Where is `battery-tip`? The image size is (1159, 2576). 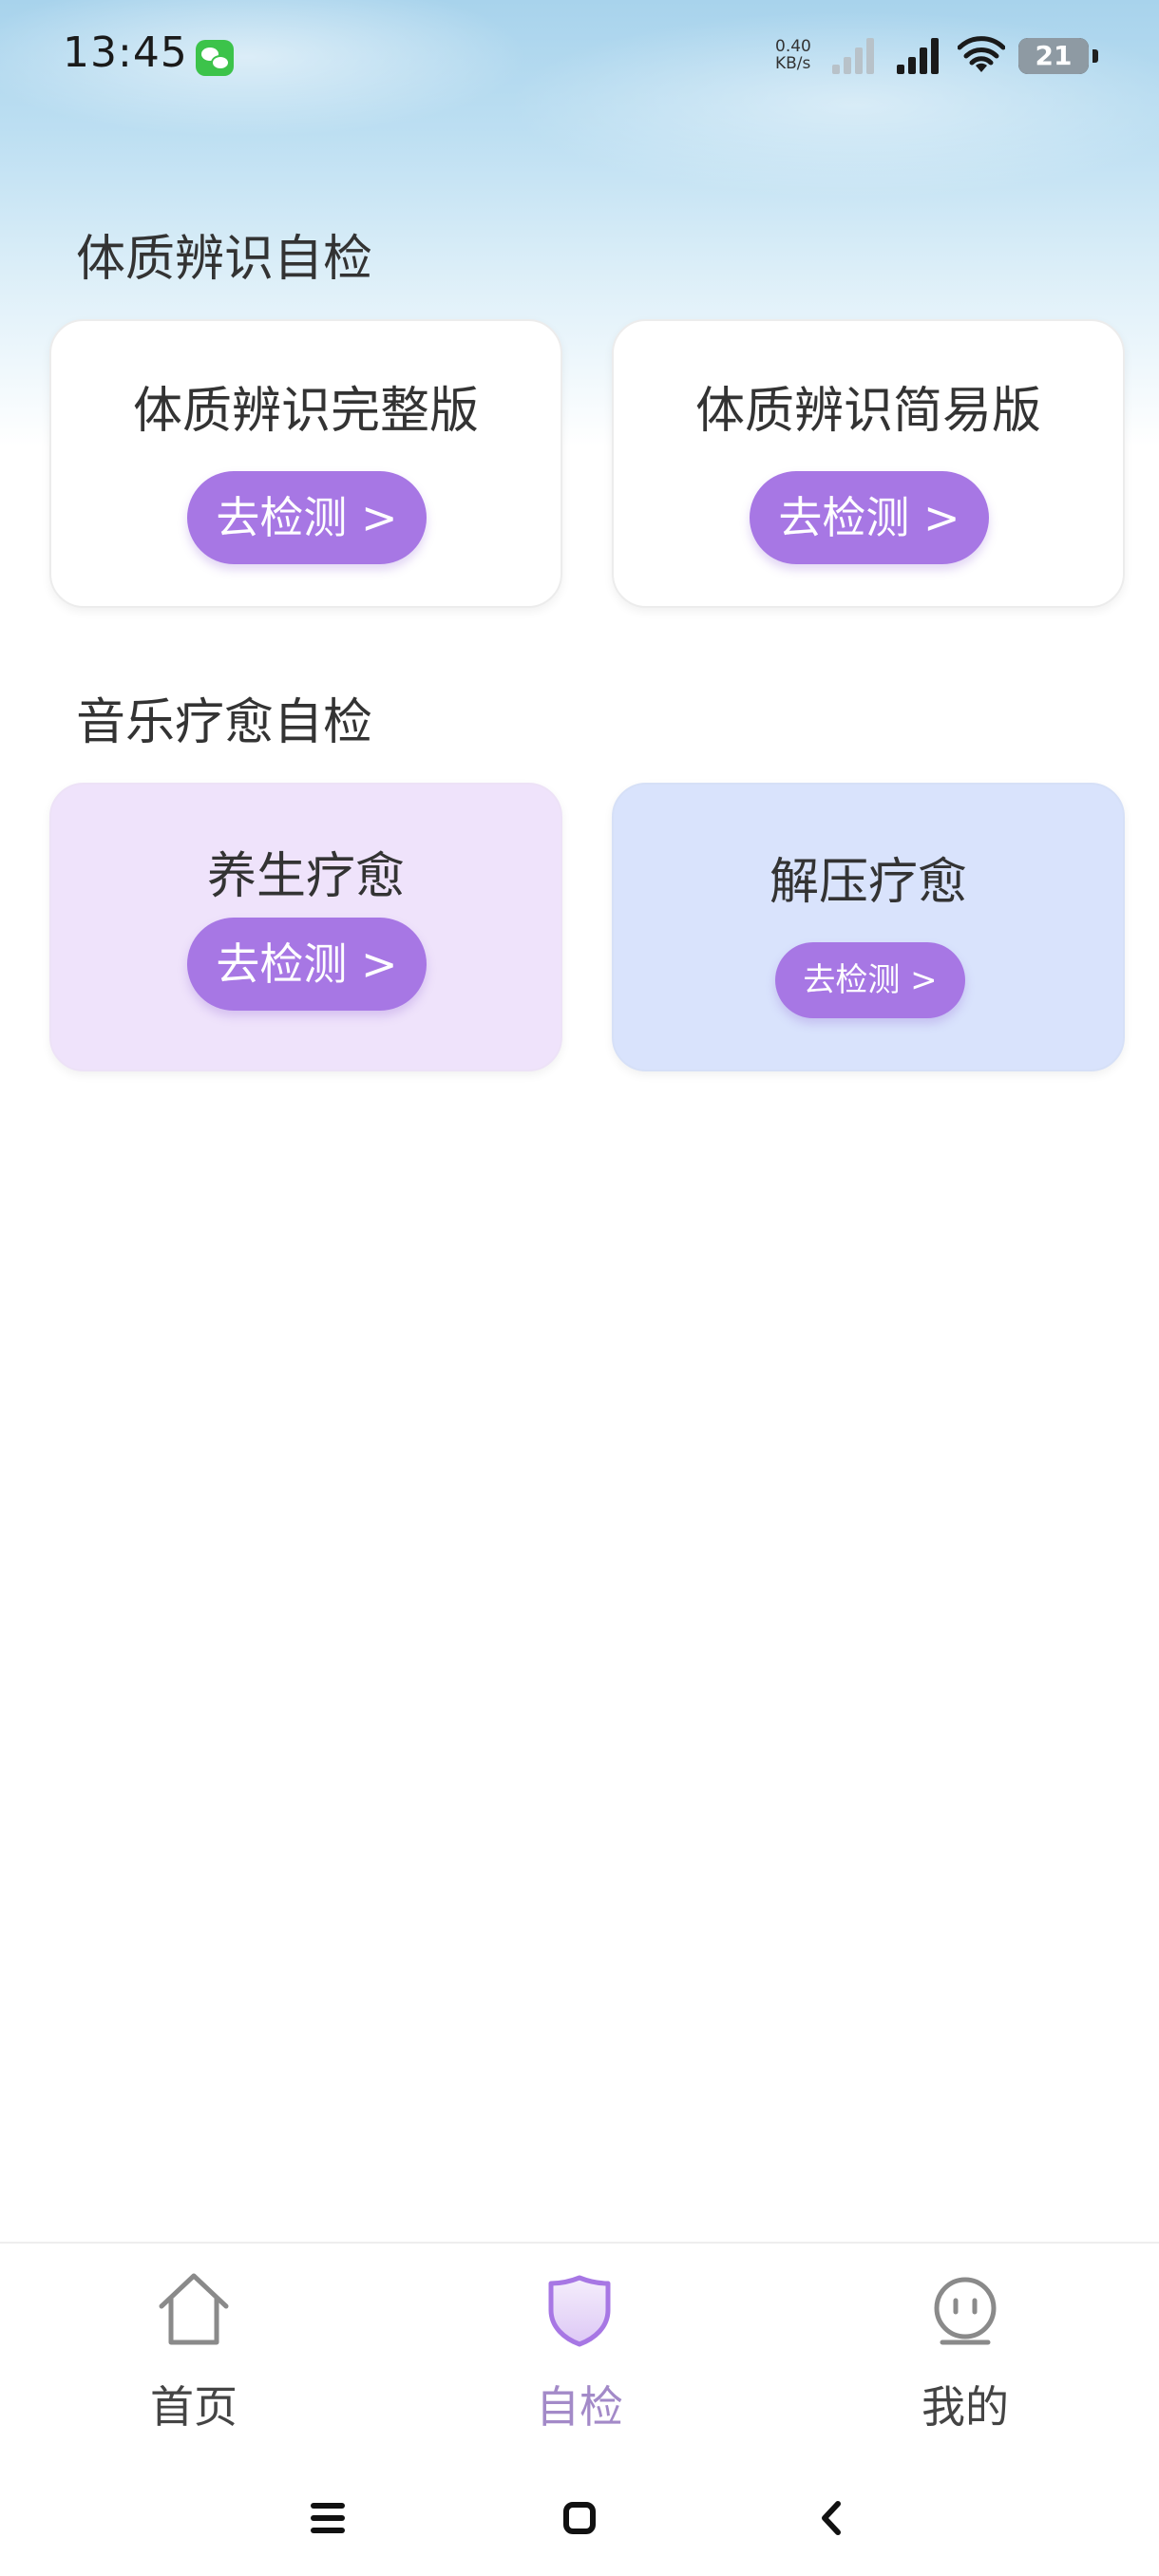 battery-tip is located at coordinates (1095, 56).